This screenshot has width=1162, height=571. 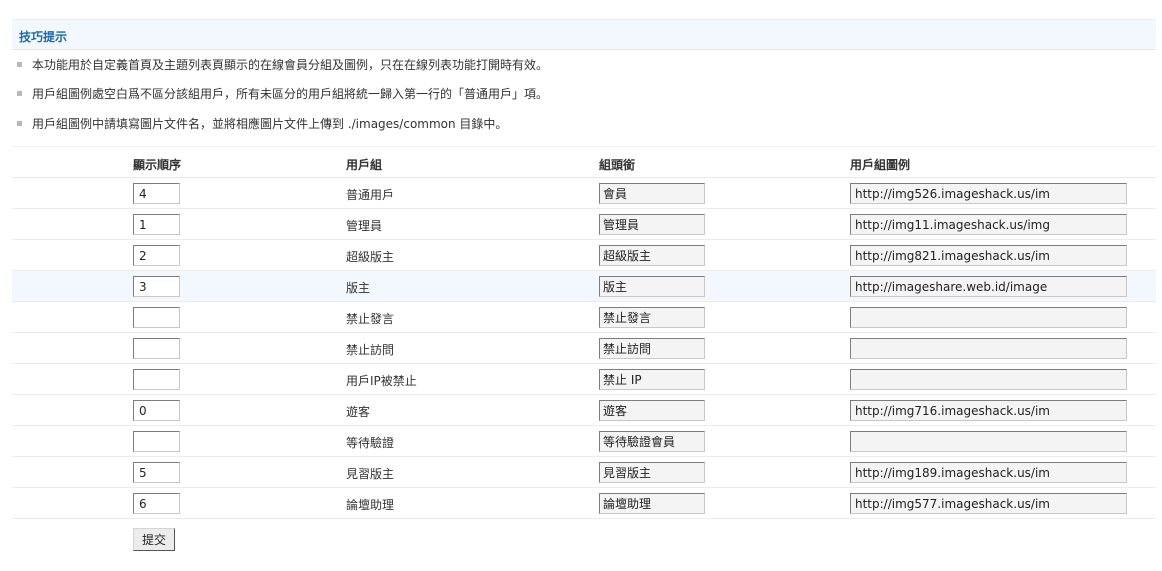 What do you see at coordinates (584, 224) in the screenshot?
I see `table-row: 管理員` at bounding box center [584, 224].